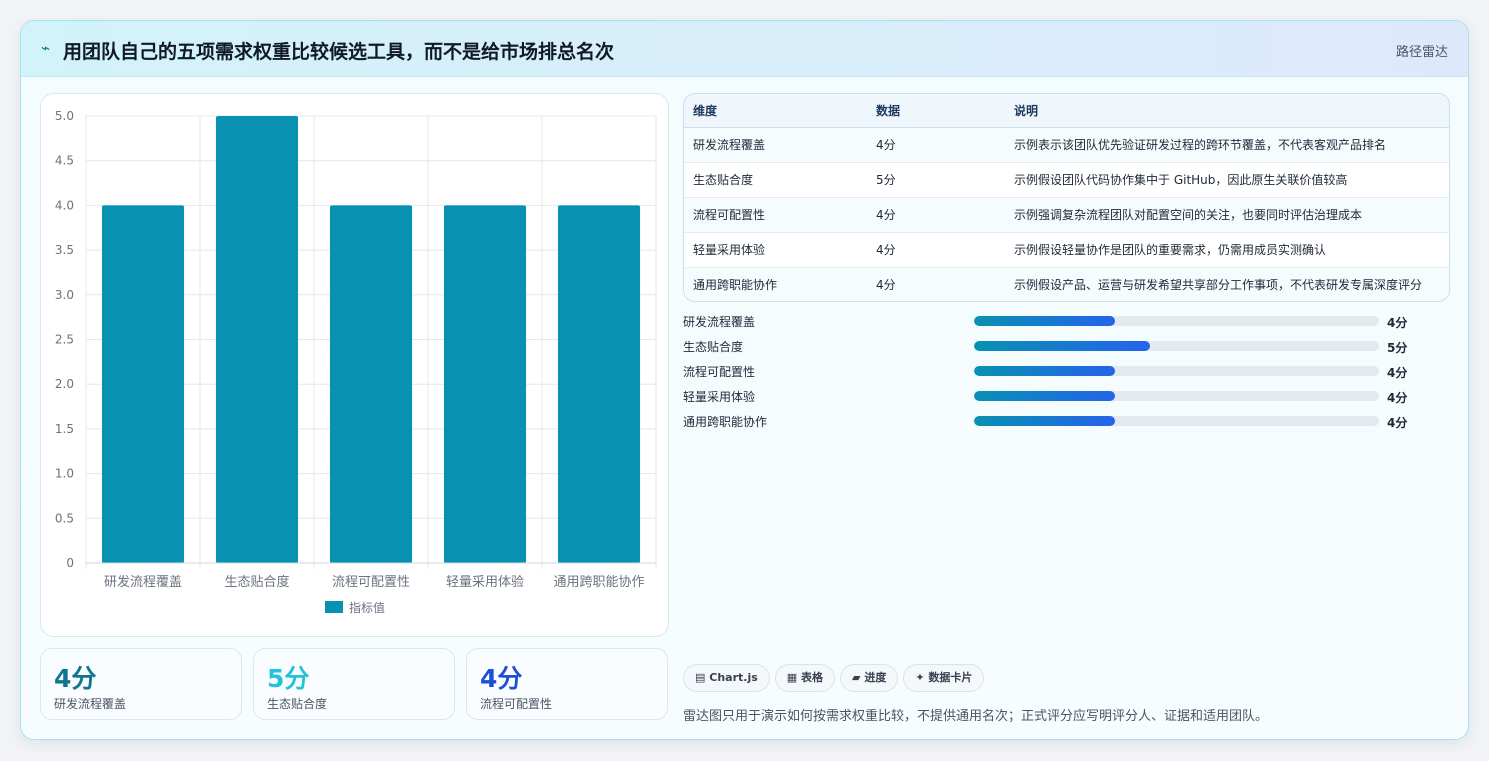 The width and height of the screenshot is (1489, 761). Describe the element at coordinates (64, 116) in the screenshot. I see `y-tick-label: 5.0` at that location.